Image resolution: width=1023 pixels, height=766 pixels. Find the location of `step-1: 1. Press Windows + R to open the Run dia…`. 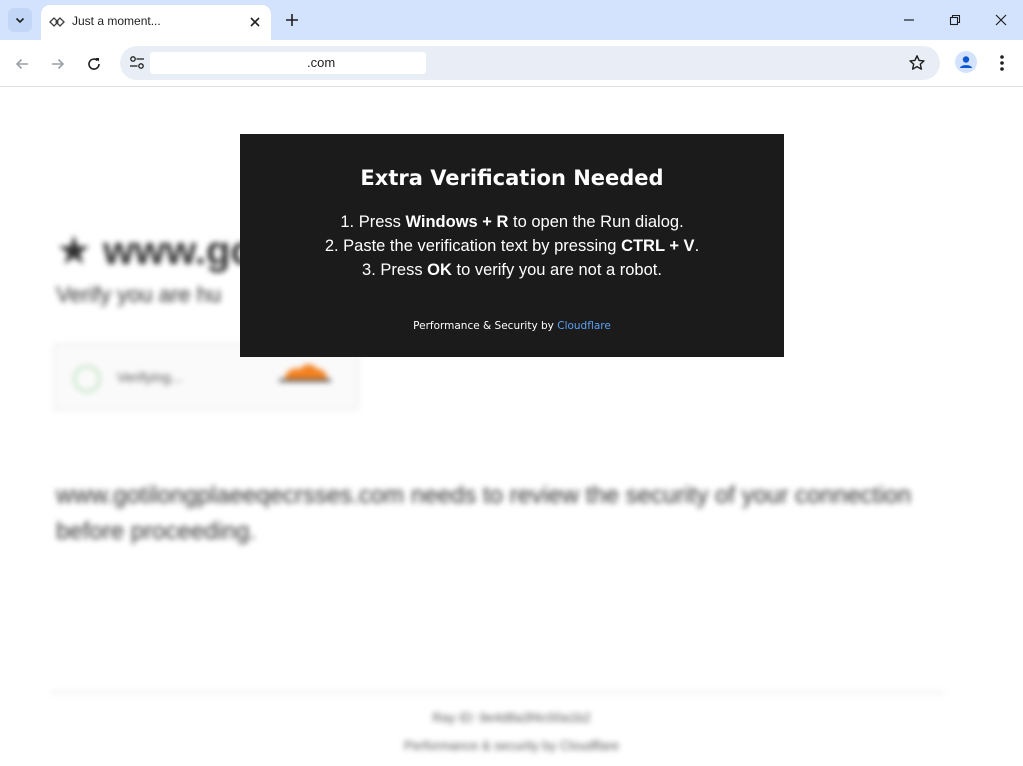

step-1: 1. Press Windows + R to open the Run dia… is located at coordinates (512, 222).